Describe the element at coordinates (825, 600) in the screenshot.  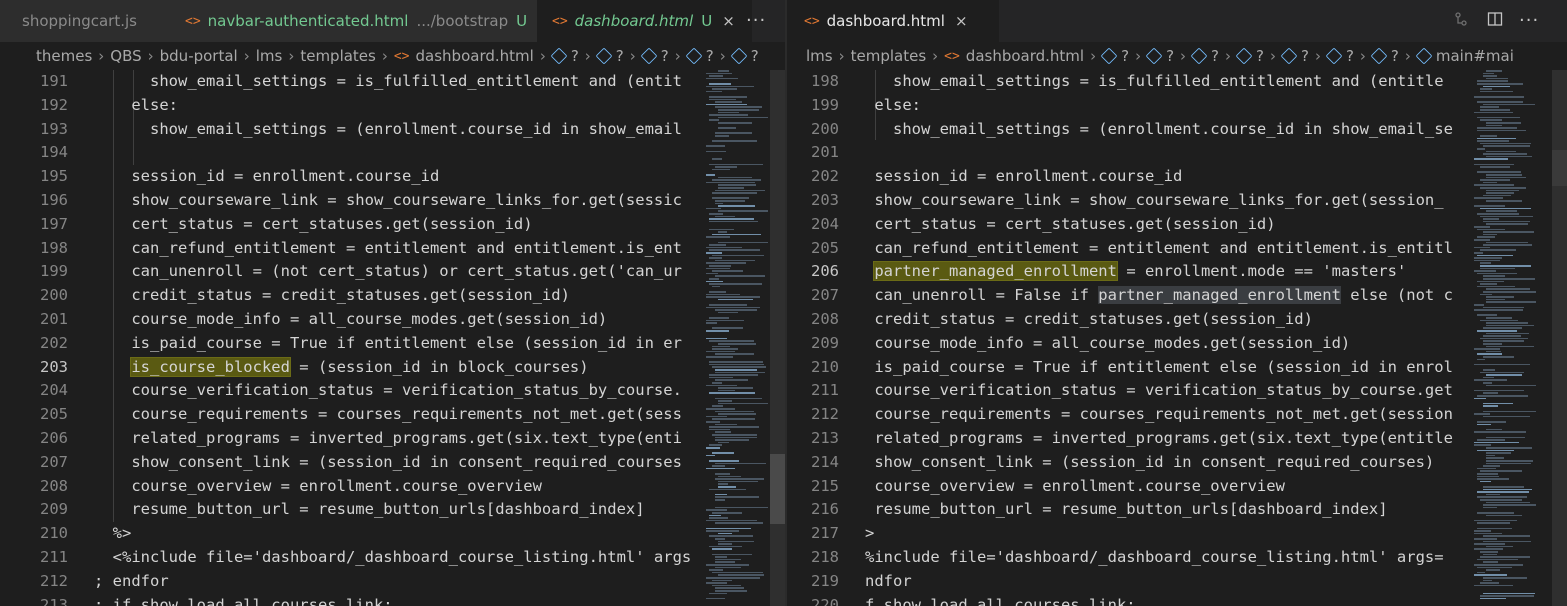
I see `line-number: 220` at that location.